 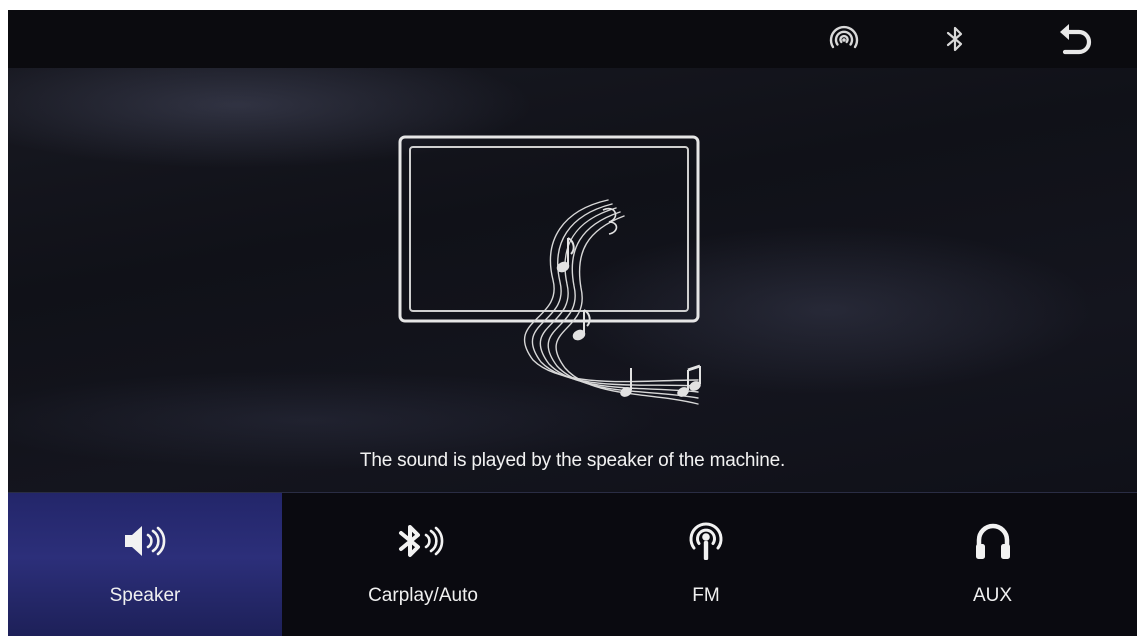 I want to click on hotspot-button, so click(x=844, y=39).